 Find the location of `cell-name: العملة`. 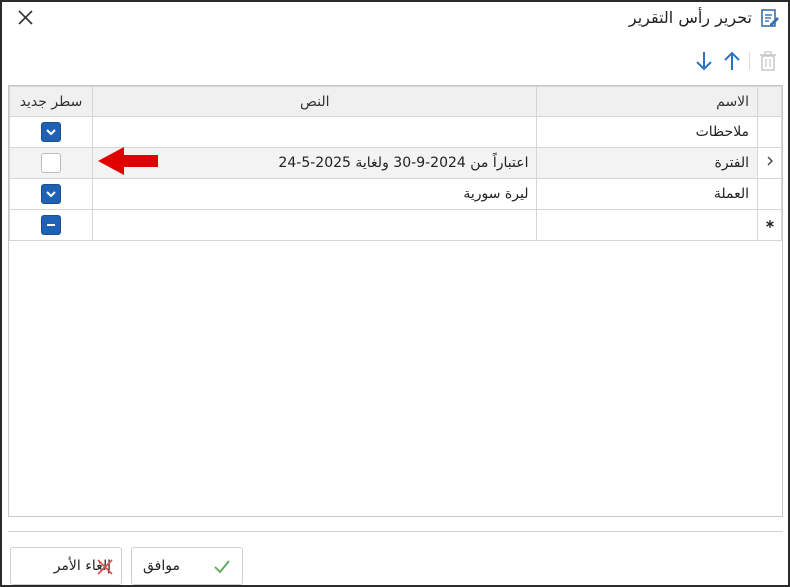

cell-name: العملة is located at coordinates (647, 194).